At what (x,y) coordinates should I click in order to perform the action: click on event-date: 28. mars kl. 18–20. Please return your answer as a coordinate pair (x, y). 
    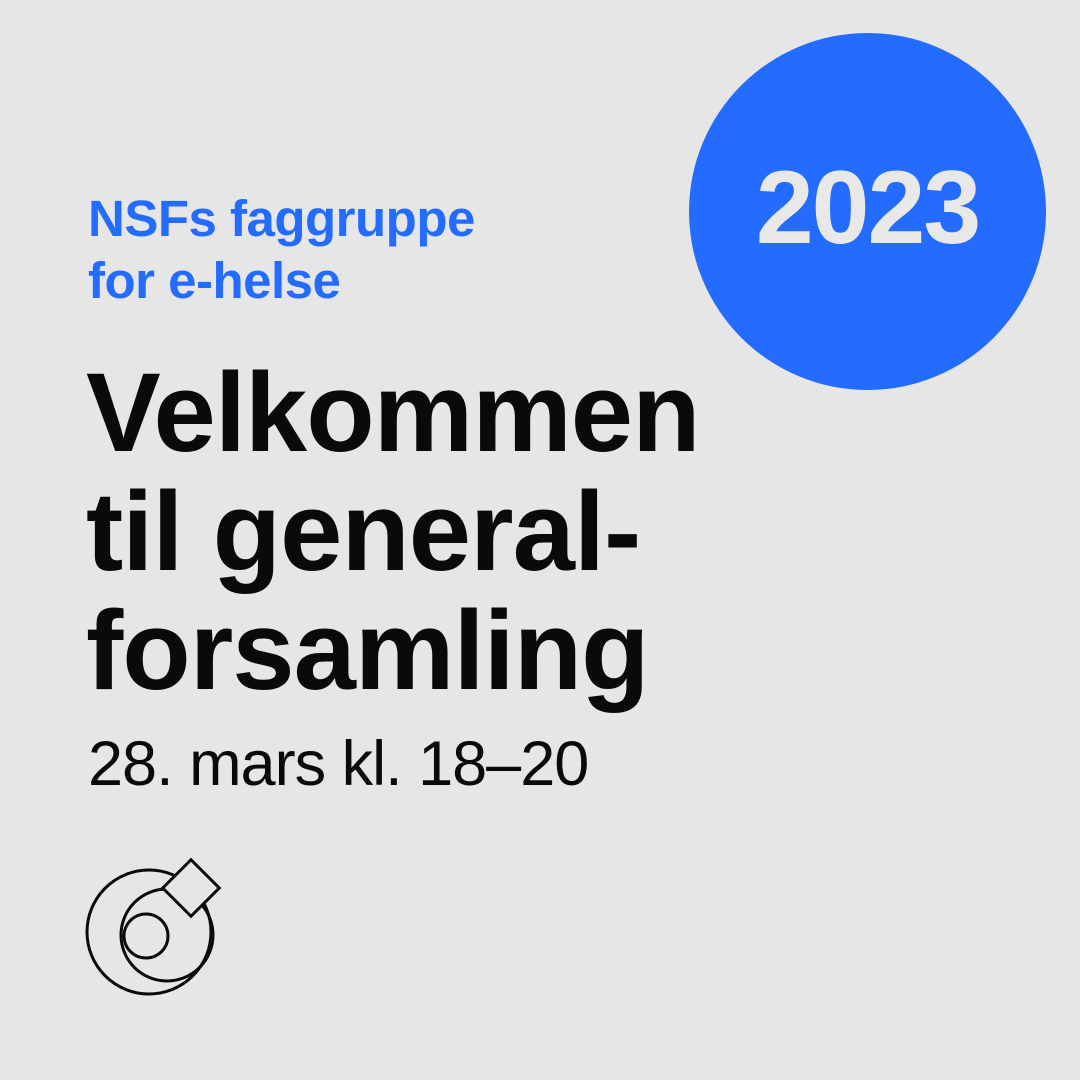
    Looking at the image, I should click on (338, 764).